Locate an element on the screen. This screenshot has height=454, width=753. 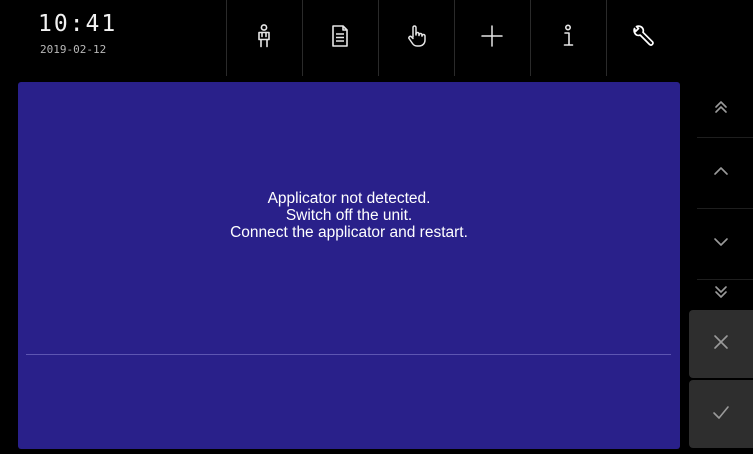
person-icon is located at coordinates (264, 38).